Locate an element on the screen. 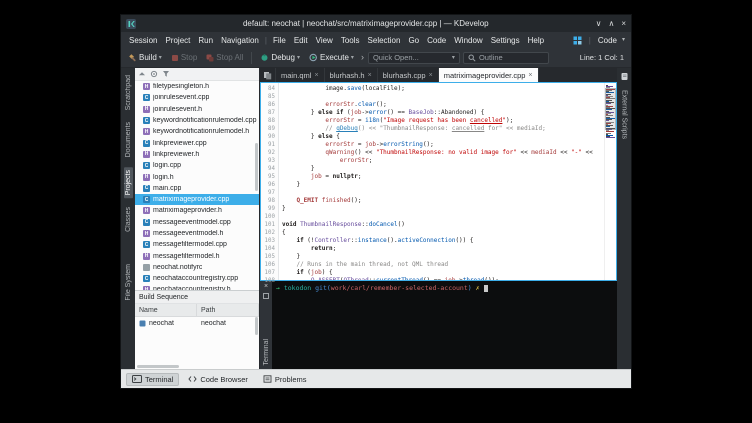  menu-view: View is located at coordinates (324, 40).